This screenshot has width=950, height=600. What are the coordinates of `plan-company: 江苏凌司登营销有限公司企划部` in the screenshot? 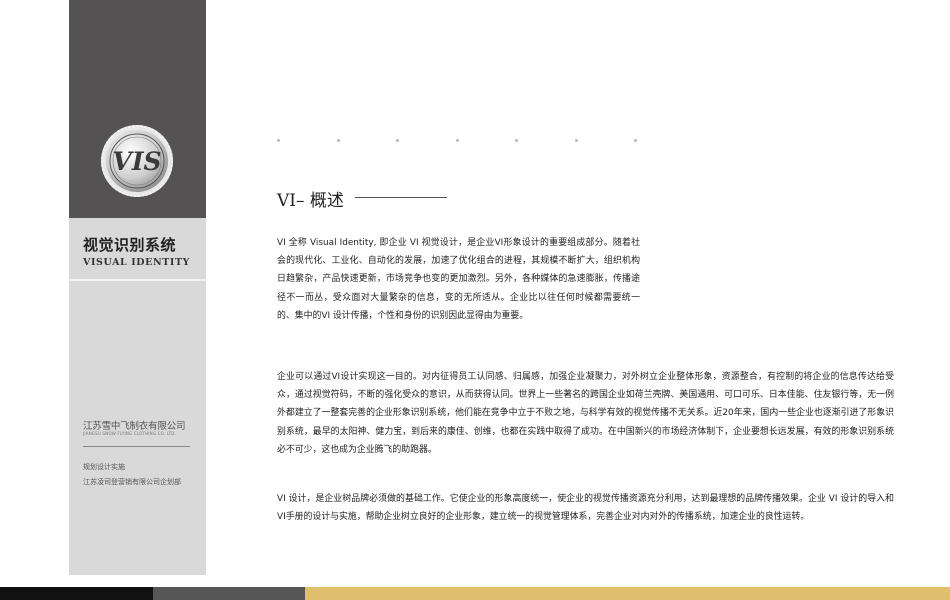 It's located at (132, 482).